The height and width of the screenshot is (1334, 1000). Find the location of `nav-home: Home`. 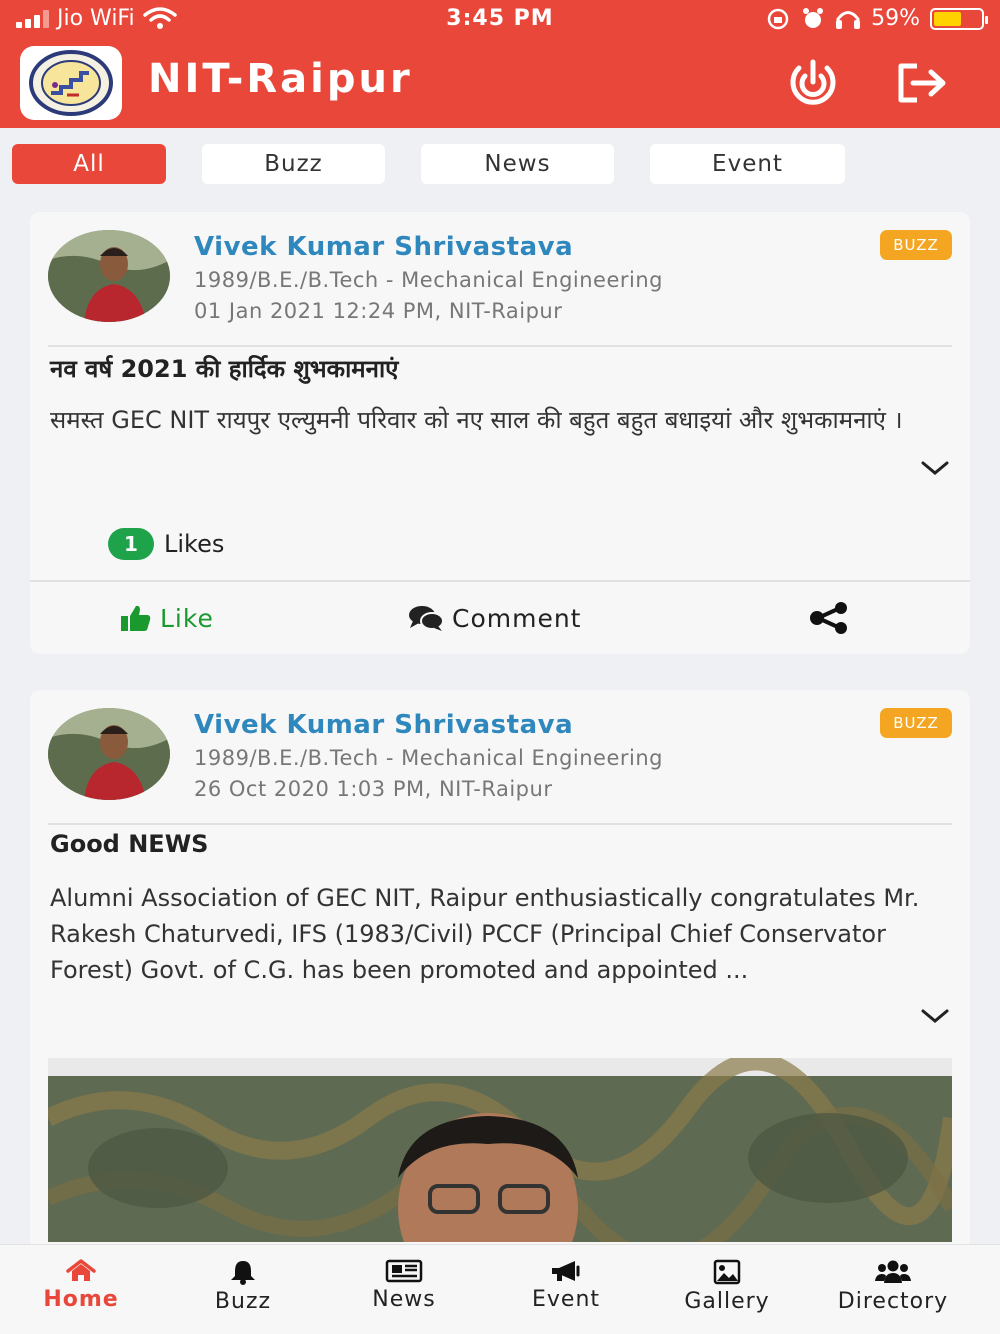

nav-home: Home is located at coordinates (81, 1285).